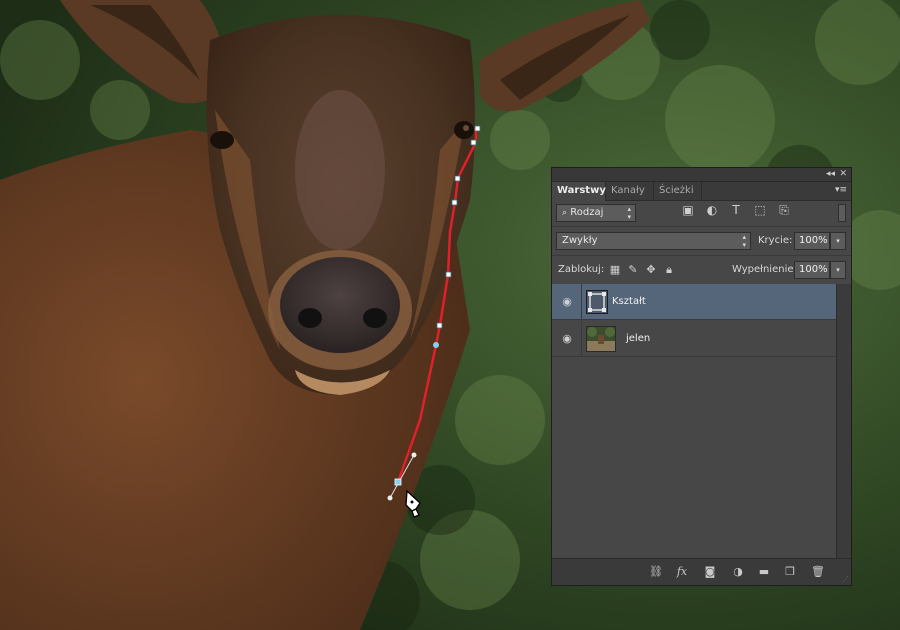 The image size is (900, 630). What do you see at coordinates (764, 572) in the screenshot?
I see `folder-icon: ▬` at bounding box center [764, 572].